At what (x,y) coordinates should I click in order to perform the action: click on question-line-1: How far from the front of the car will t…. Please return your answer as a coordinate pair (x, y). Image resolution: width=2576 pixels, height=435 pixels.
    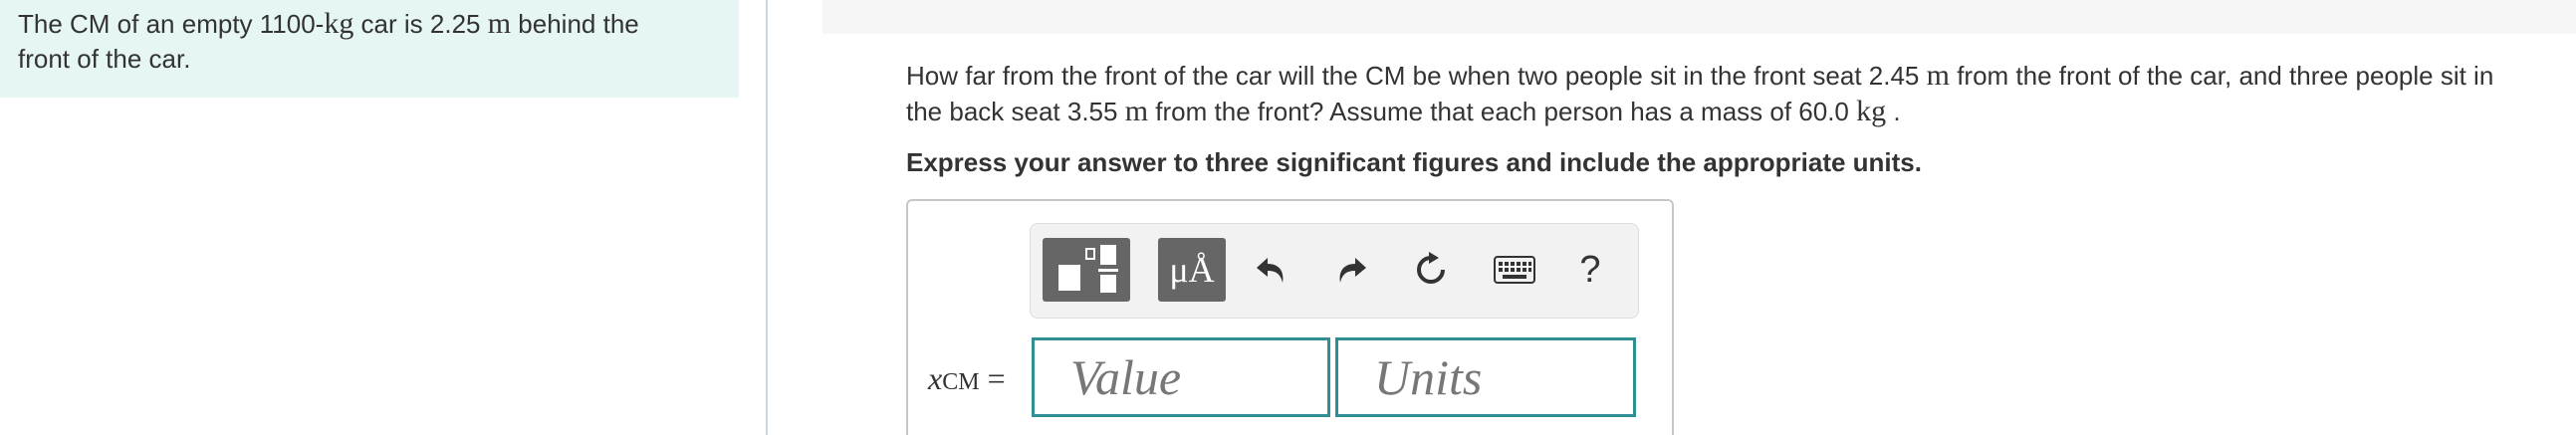
    Looking at the image, I should click on (1741, 76).